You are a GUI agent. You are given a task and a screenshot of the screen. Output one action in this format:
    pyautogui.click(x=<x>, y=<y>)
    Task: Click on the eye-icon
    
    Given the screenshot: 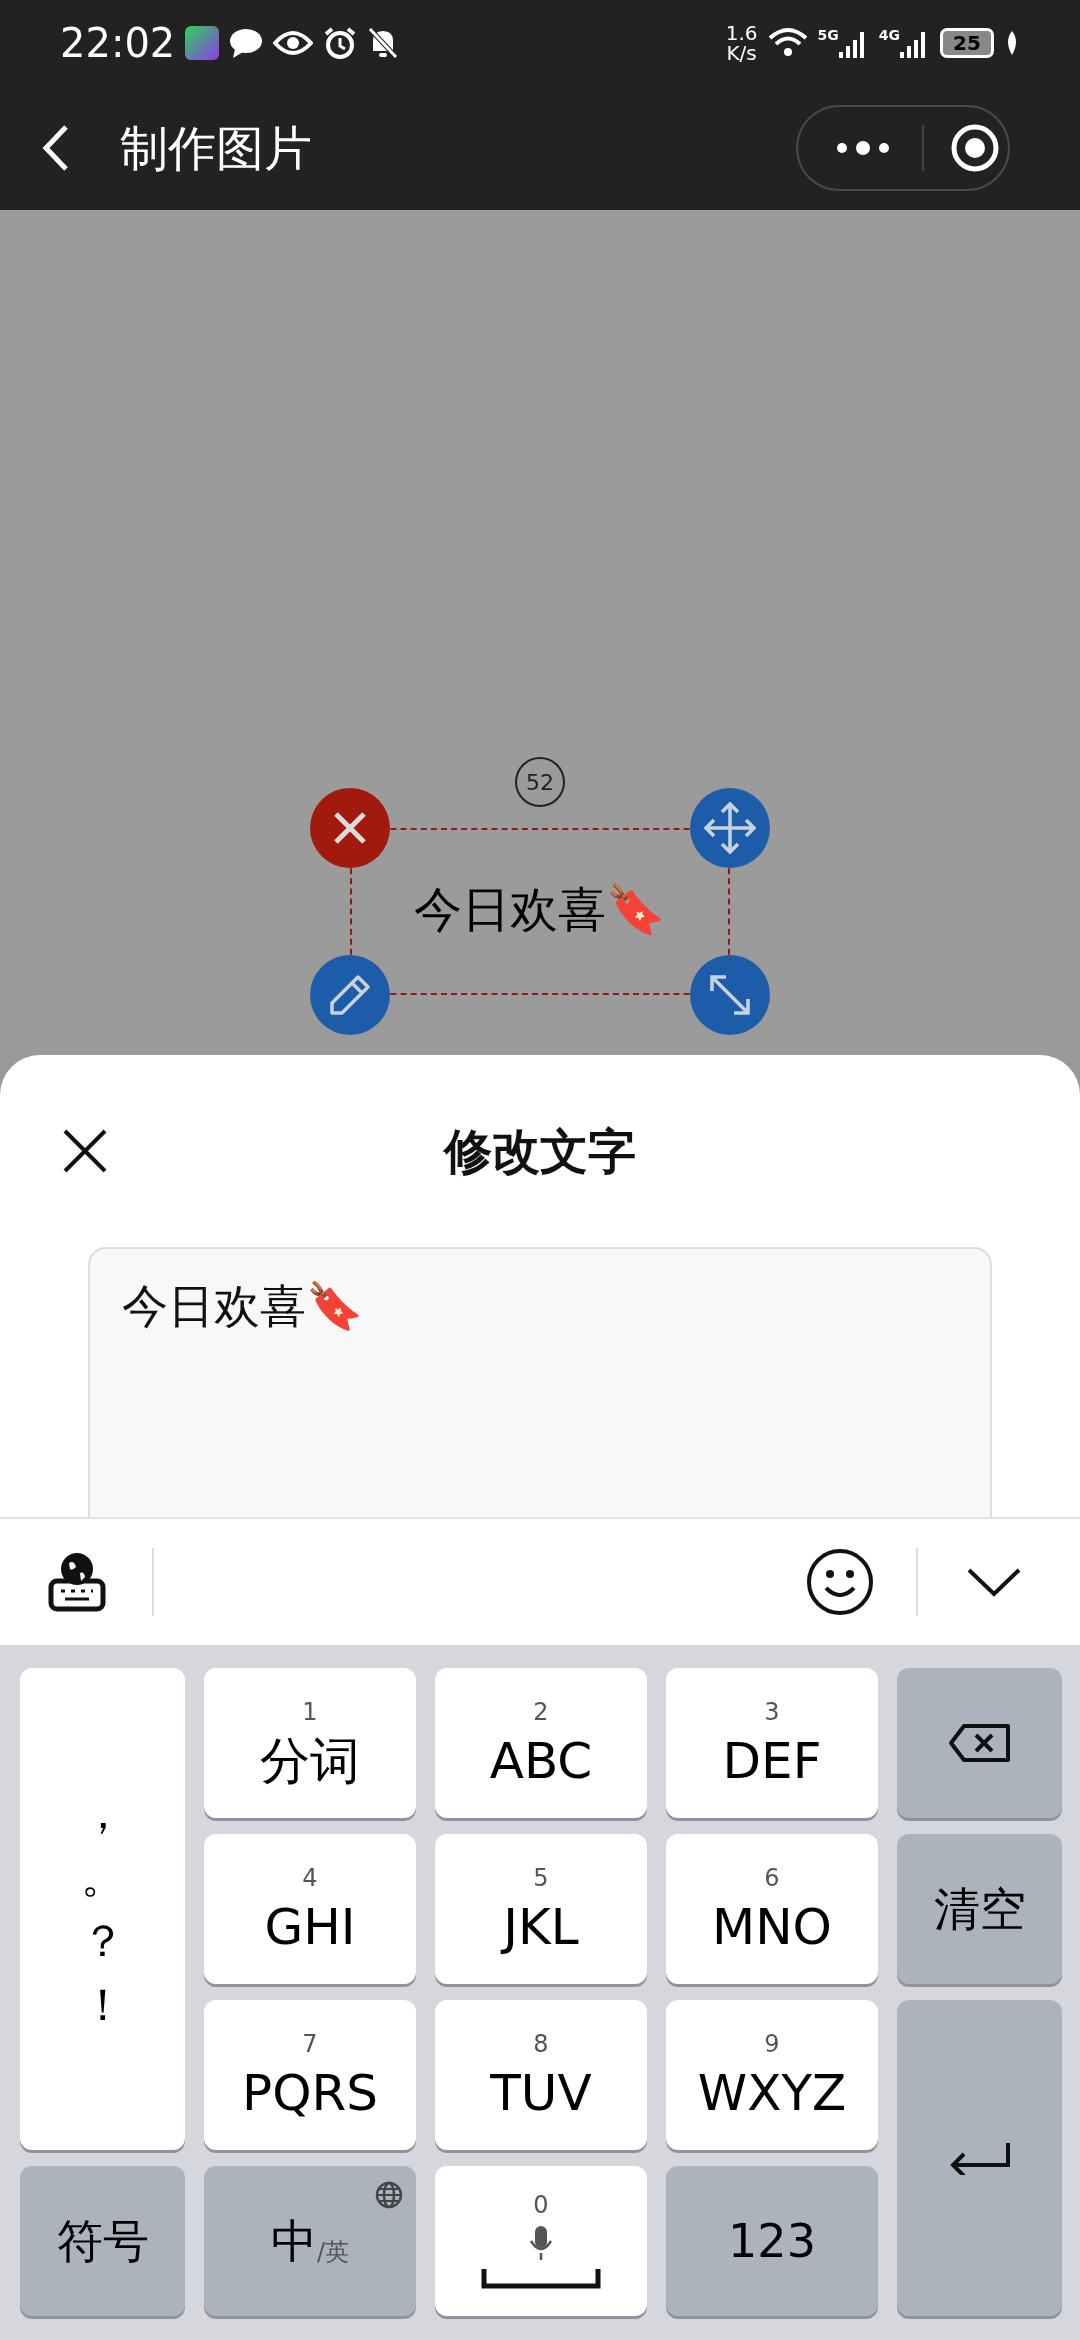 What is the action you would take?
    pyautogui.click(x=293, y=42)
    